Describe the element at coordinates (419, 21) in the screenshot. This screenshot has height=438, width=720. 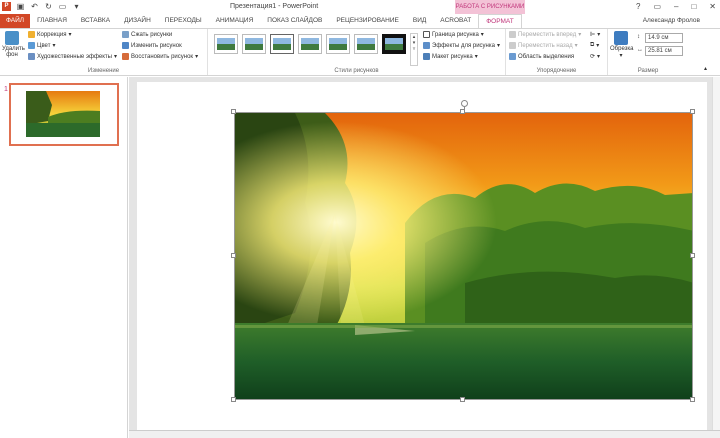
I see `tab-view: ВИД` at that location.